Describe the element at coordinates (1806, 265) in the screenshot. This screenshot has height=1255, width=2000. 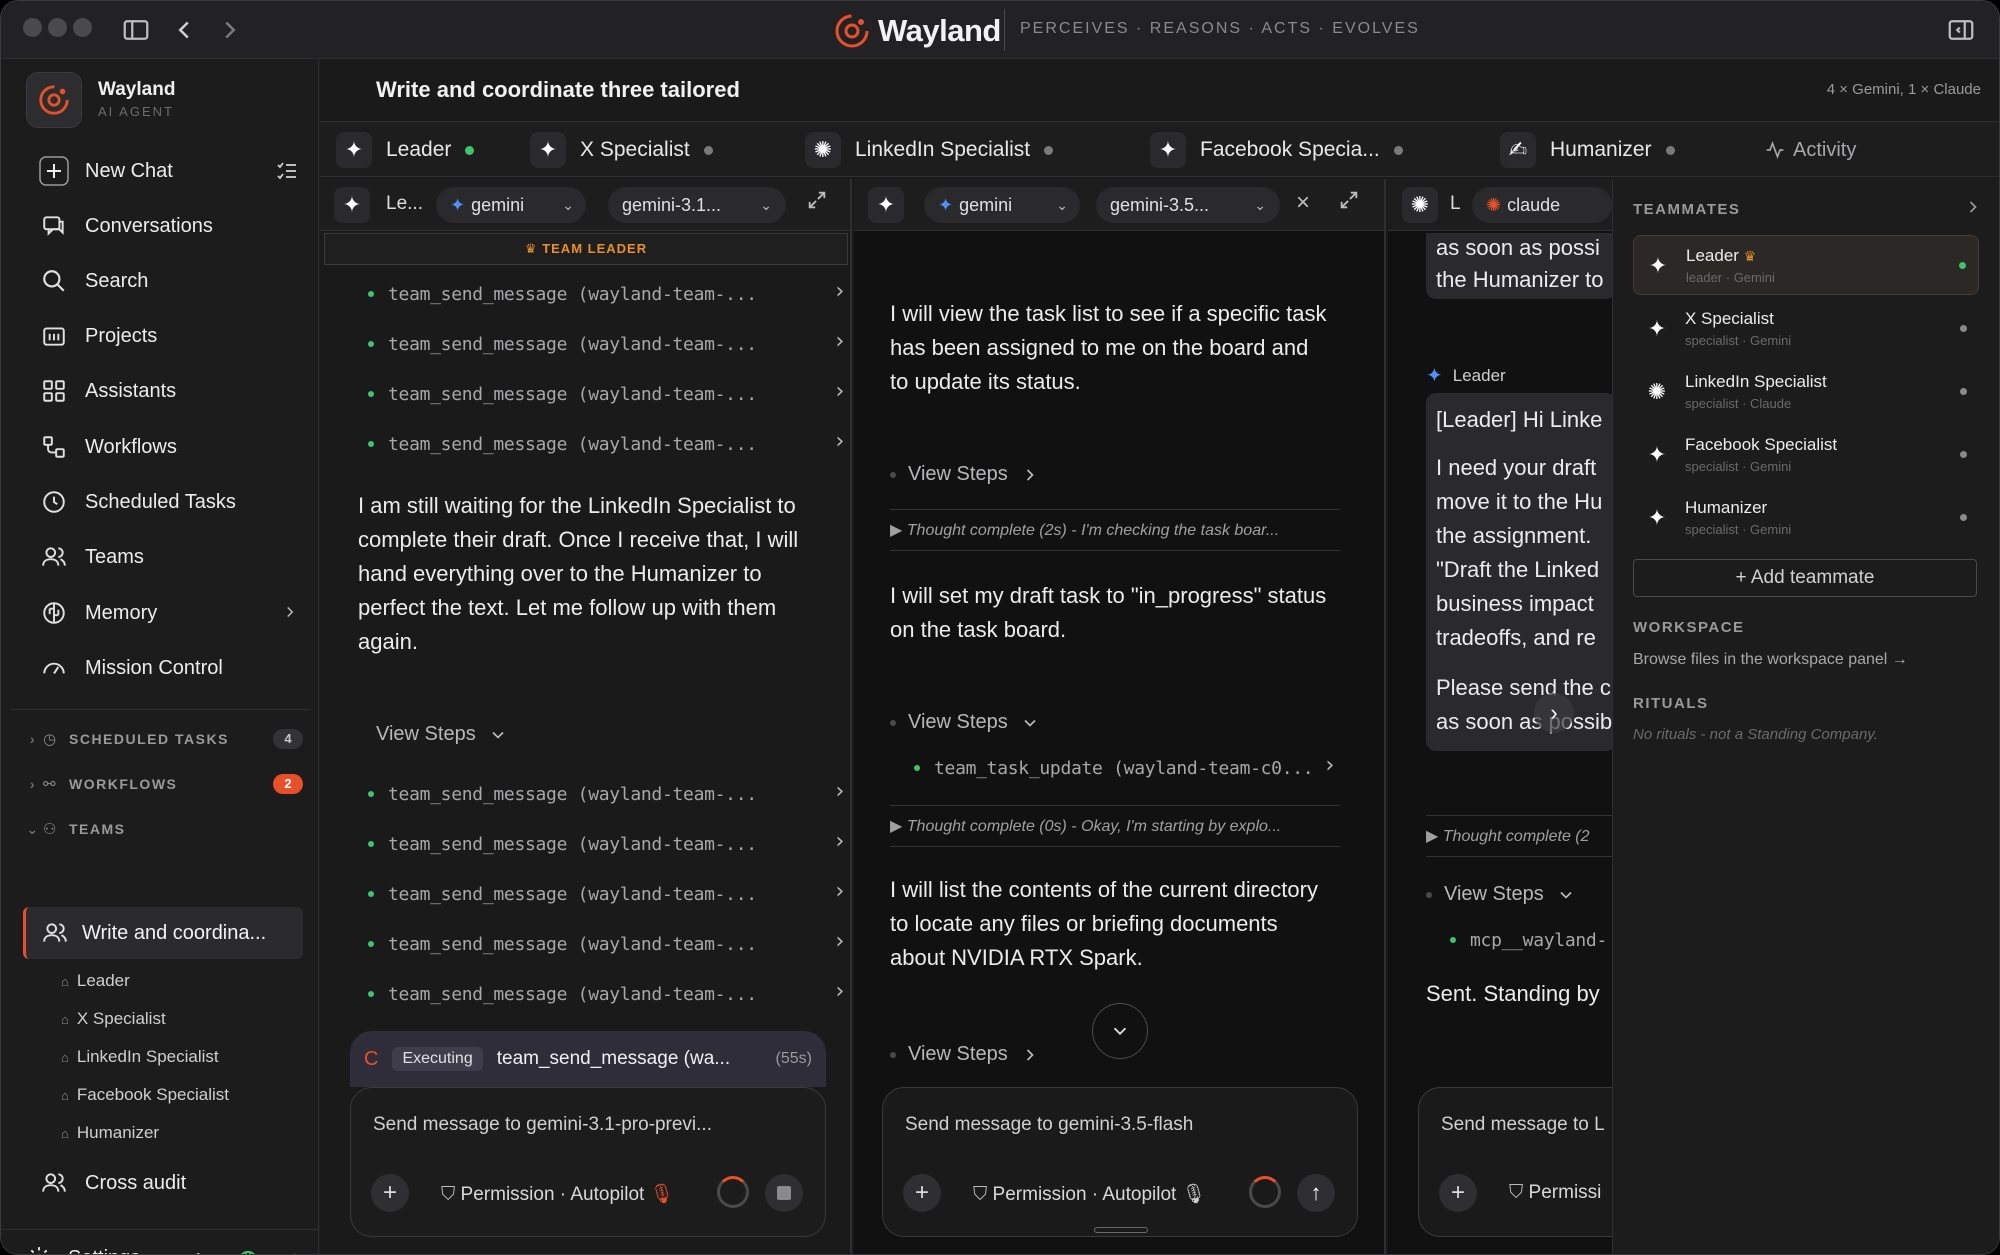
I see `teammate-leader: ✦ Leader ♛ leader · Gemini` at that location.